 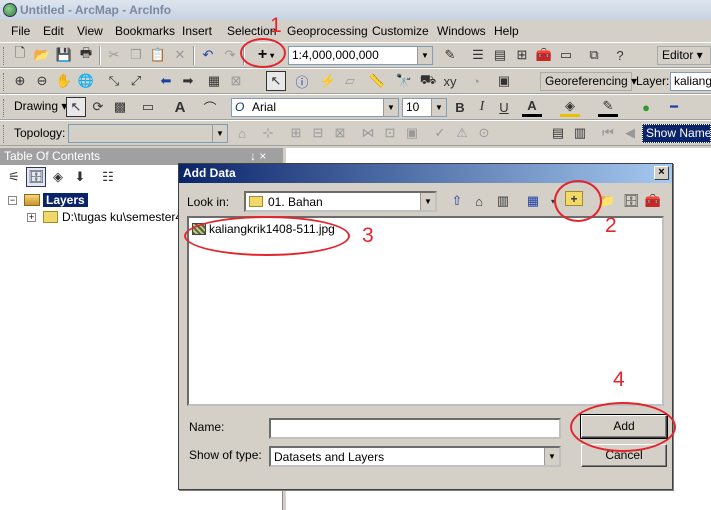 What do you see at coordinates (482, 107) in the screenshot?
I see `italic-button: I` at bounding box center [482, 107].